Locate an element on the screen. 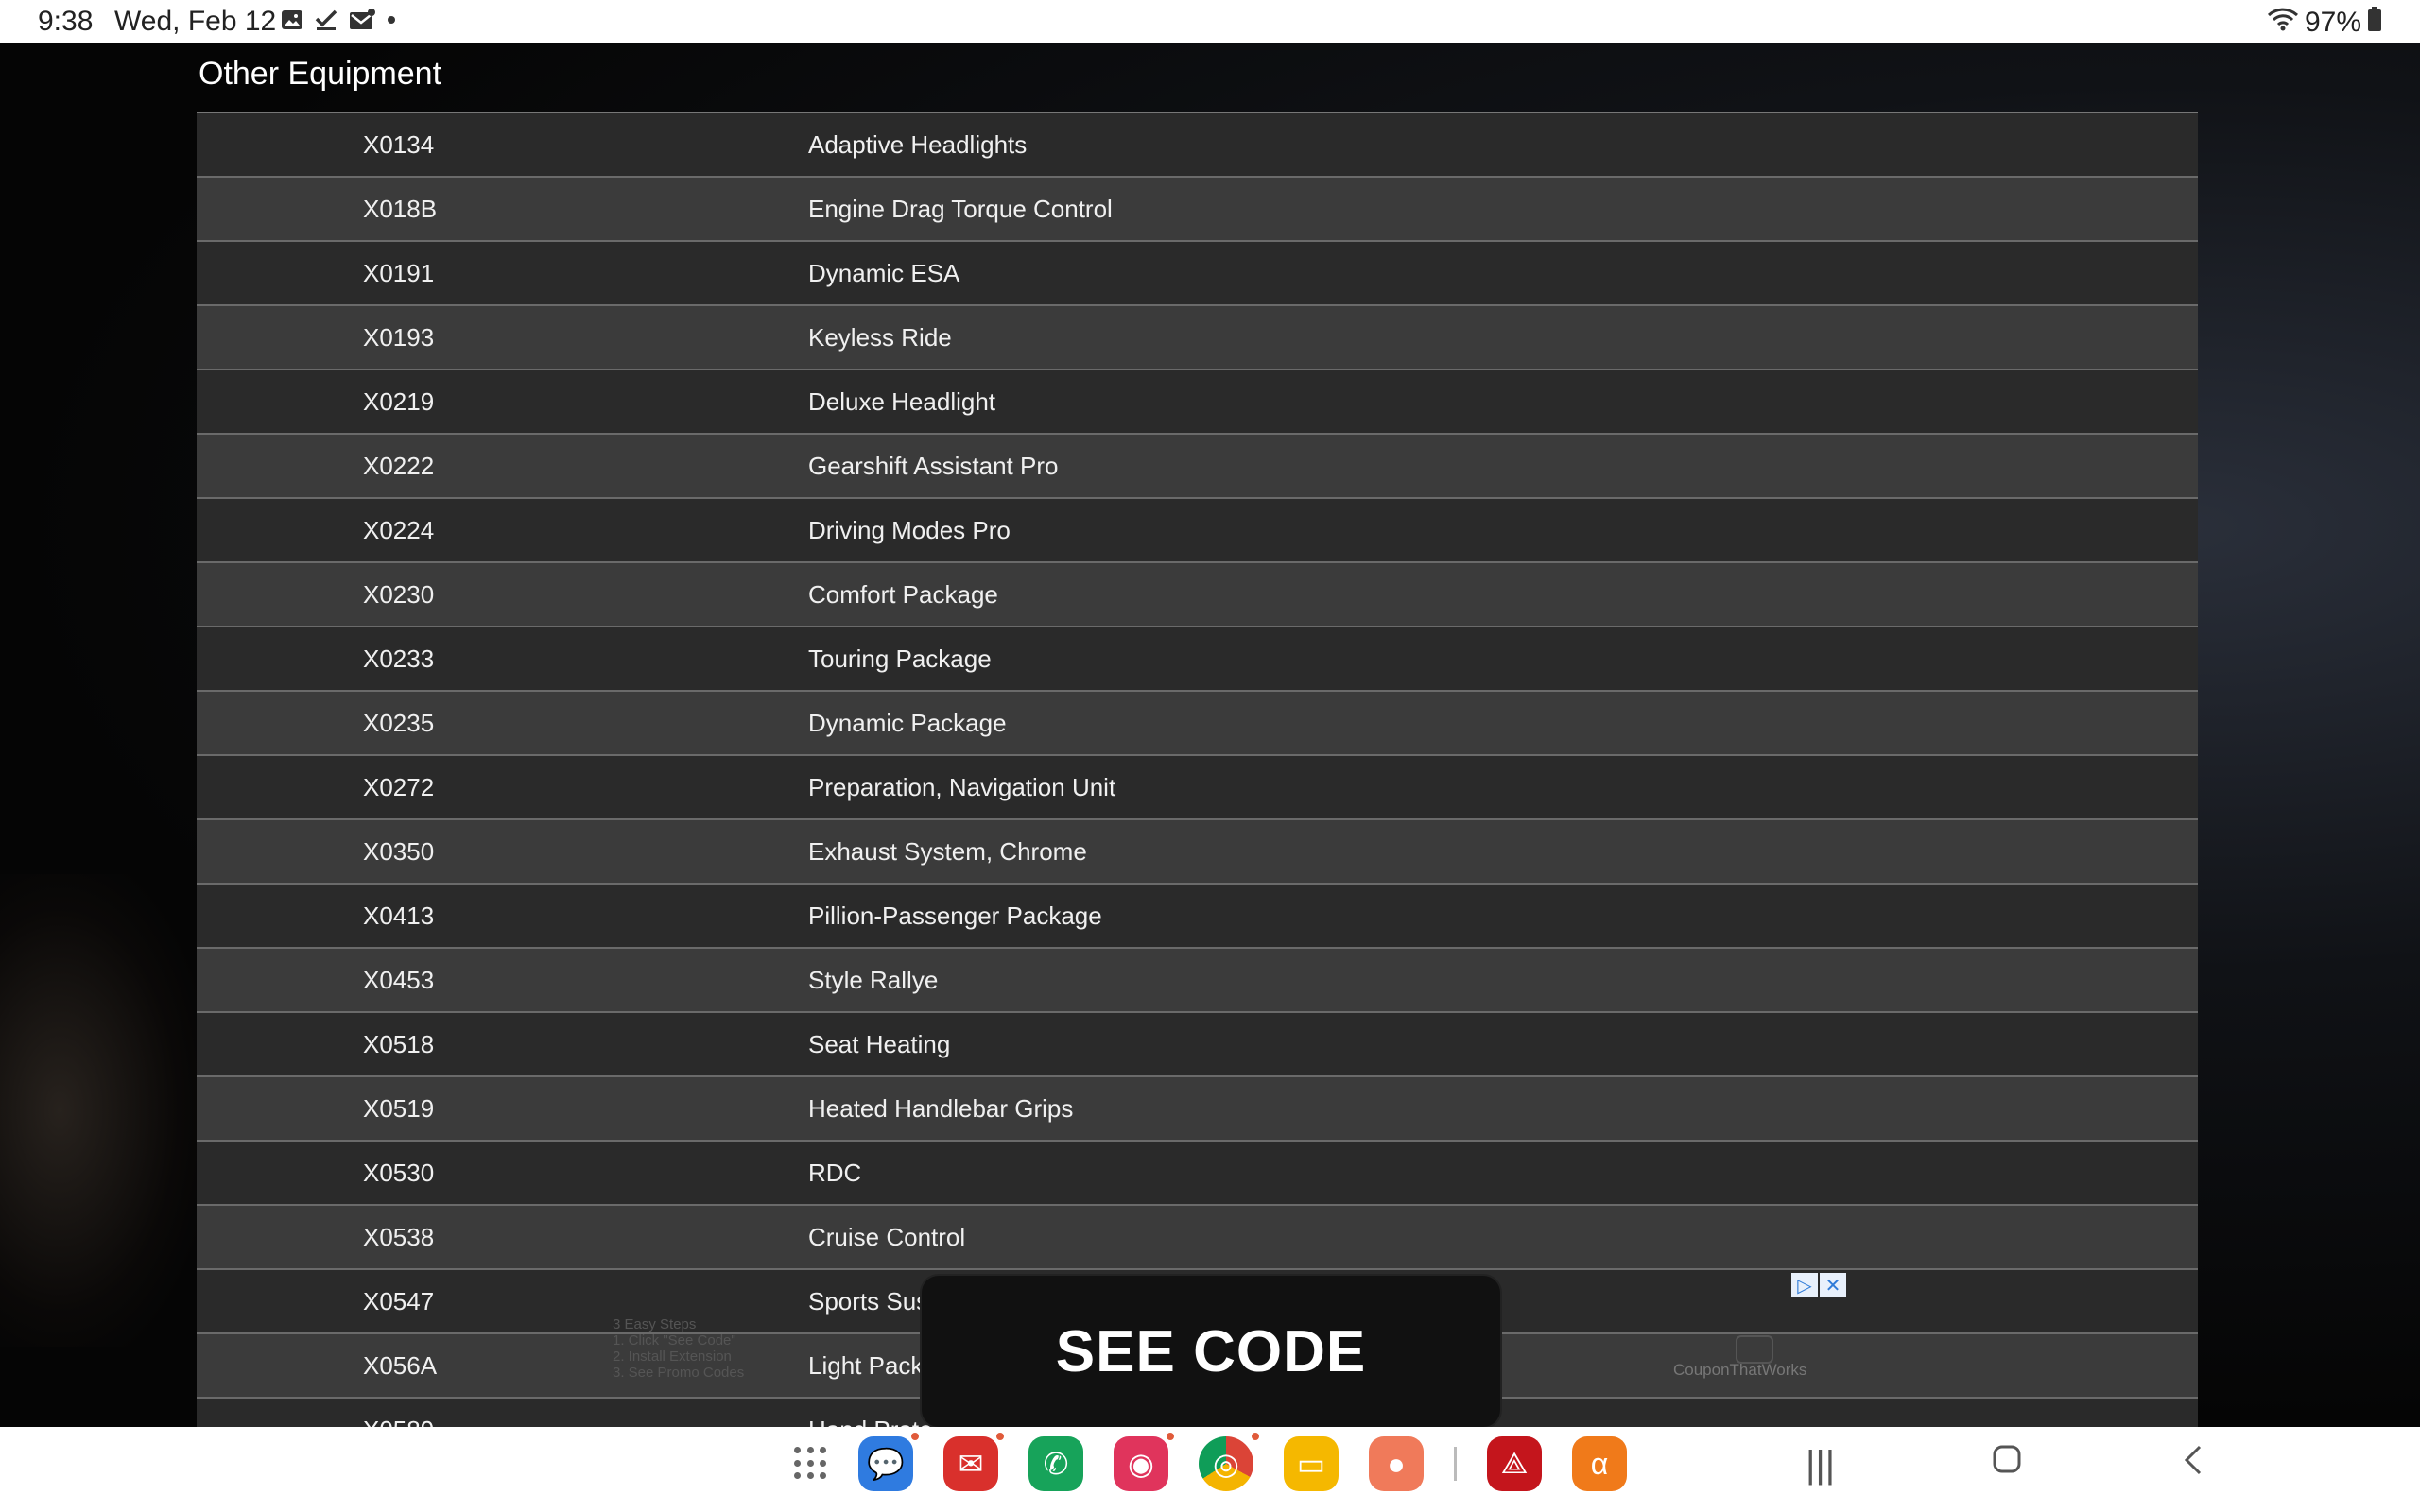  equipment-name: Dynamic ESA is located at coordinates (884, 272).